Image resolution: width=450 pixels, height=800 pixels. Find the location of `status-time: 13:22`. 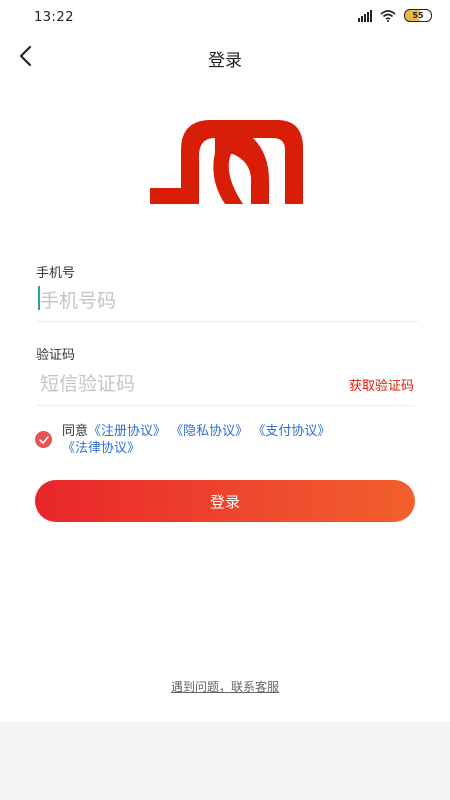

status-time: 13:22 is located at coordinates (54, 17).